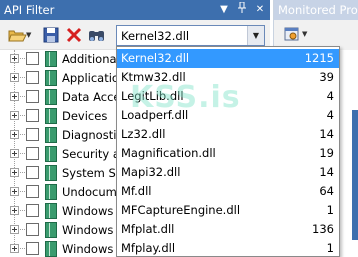 The width and height of the screenshot is (358, 257). Describe the element at coordinates (326, 191) in the screenshot. I see `api-count: 64` at that location.